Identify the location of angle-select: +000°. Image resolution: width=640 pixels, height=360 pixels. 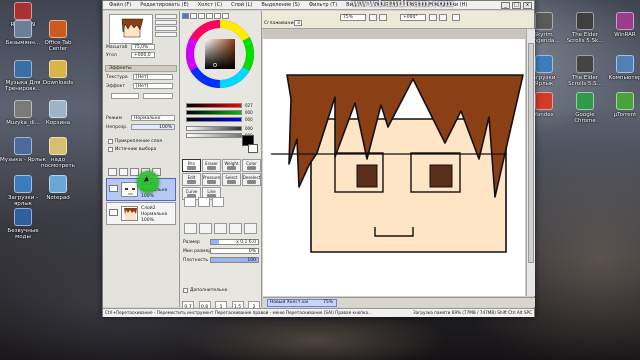
(413, 17).